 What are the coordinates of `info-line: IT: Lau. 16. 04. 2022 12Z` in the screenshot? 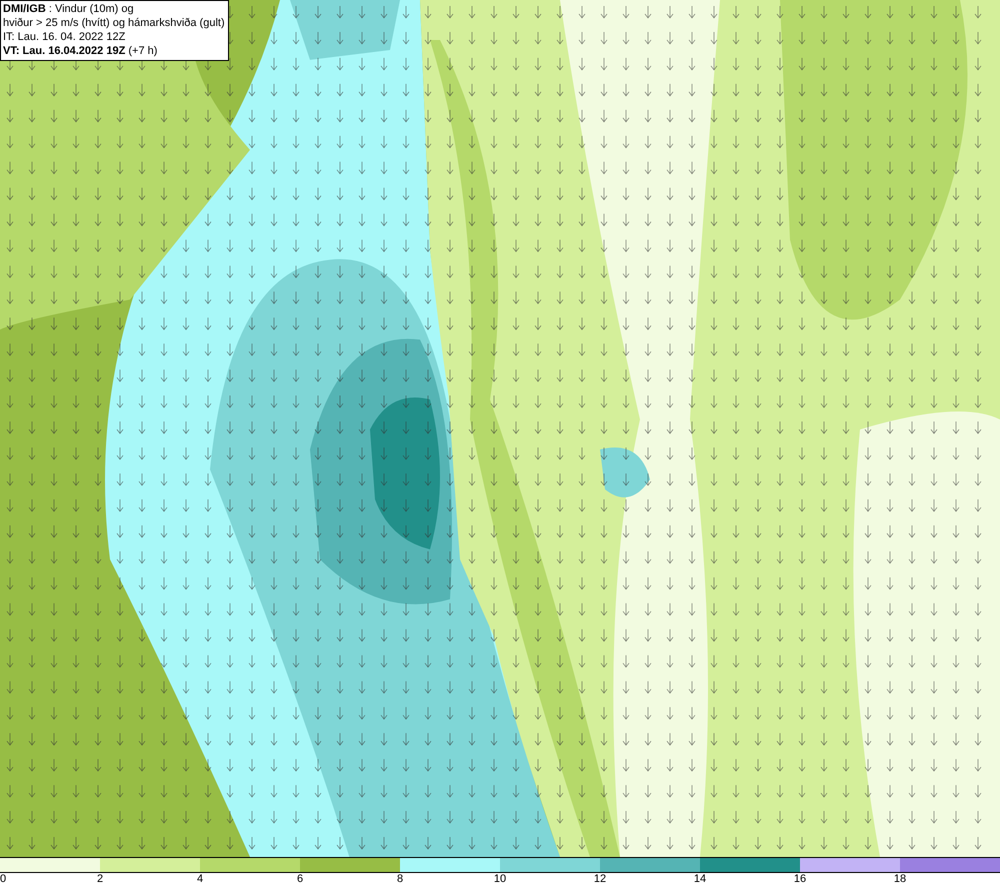 It's located at (64, 37).